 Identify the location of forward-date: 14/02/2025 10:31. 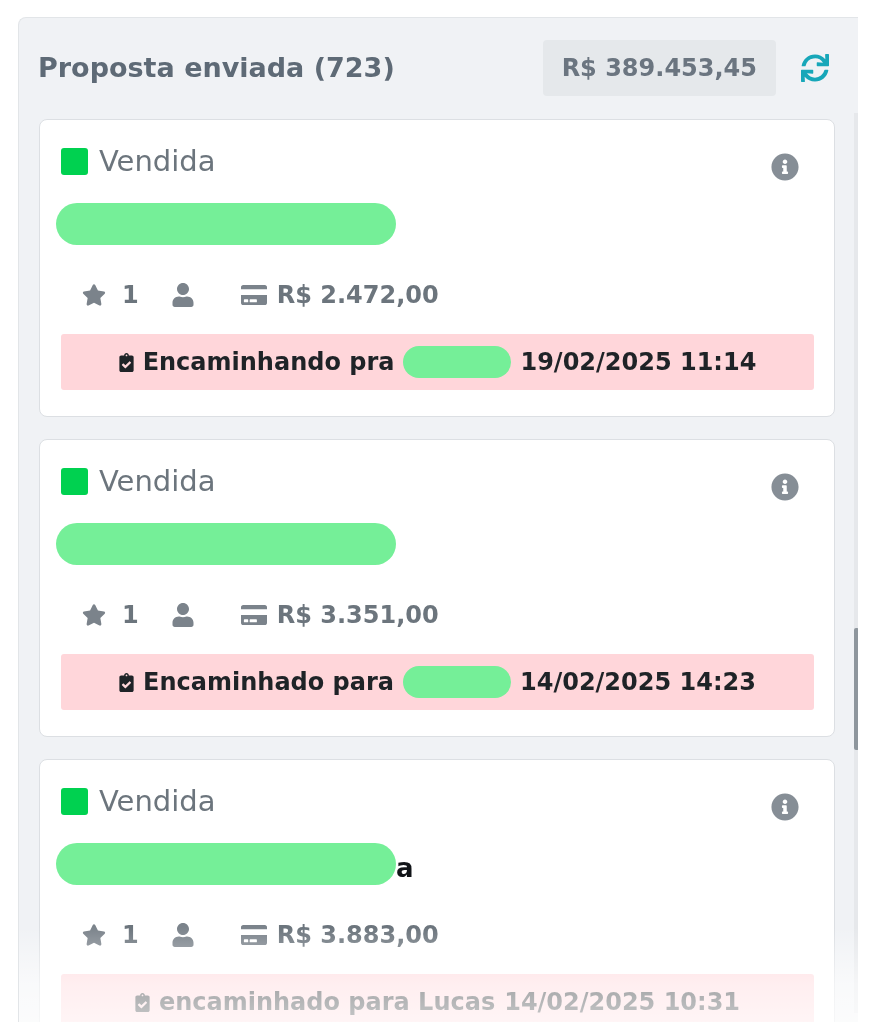
(622, 1002).